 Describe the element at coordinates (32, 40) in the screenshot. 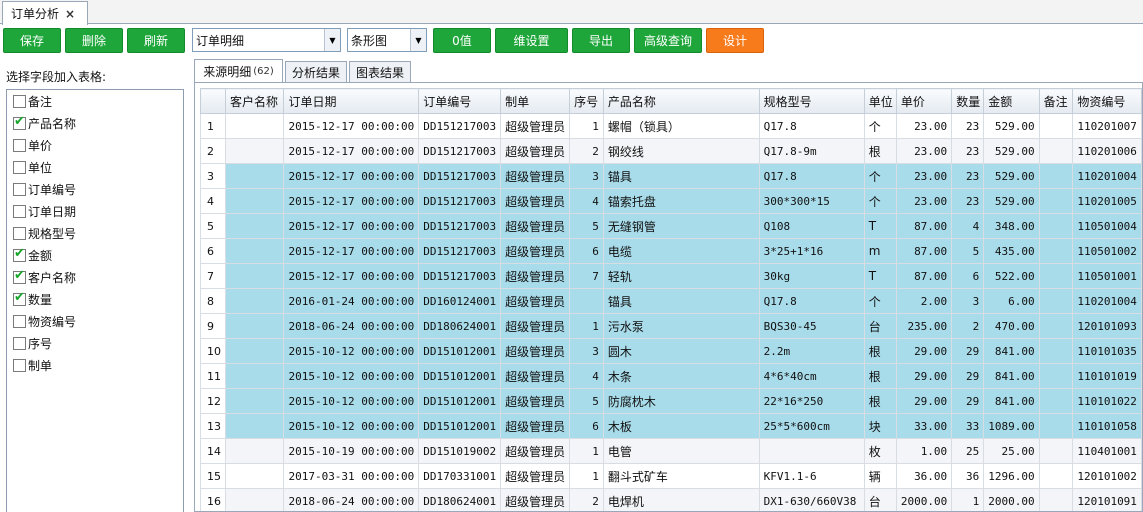

I see `save-button: 保存` at that location.